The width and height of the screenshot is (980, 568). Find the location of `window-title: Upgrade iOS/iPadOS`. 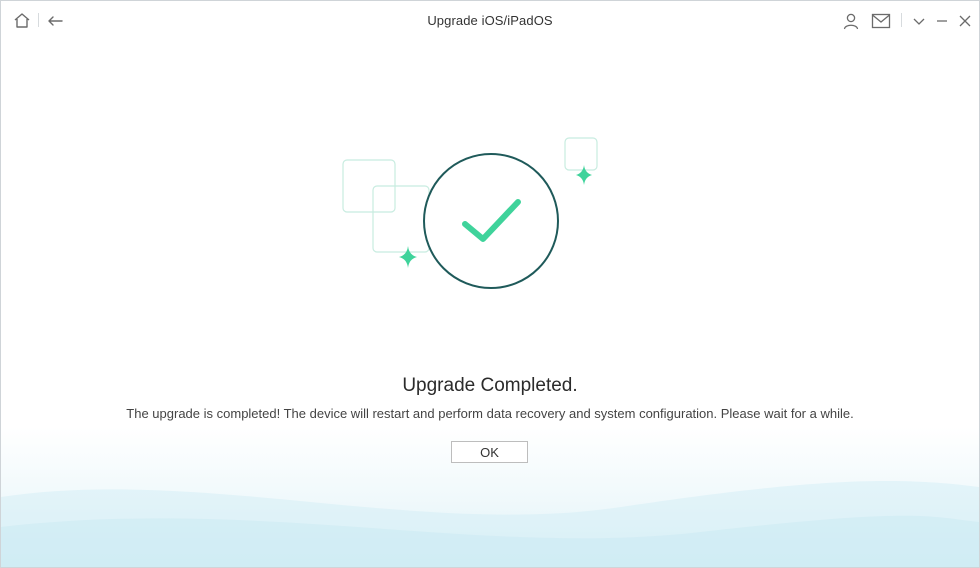

window-title: Upgrade iOS/iPadOS is located at coordinates (490, 20).